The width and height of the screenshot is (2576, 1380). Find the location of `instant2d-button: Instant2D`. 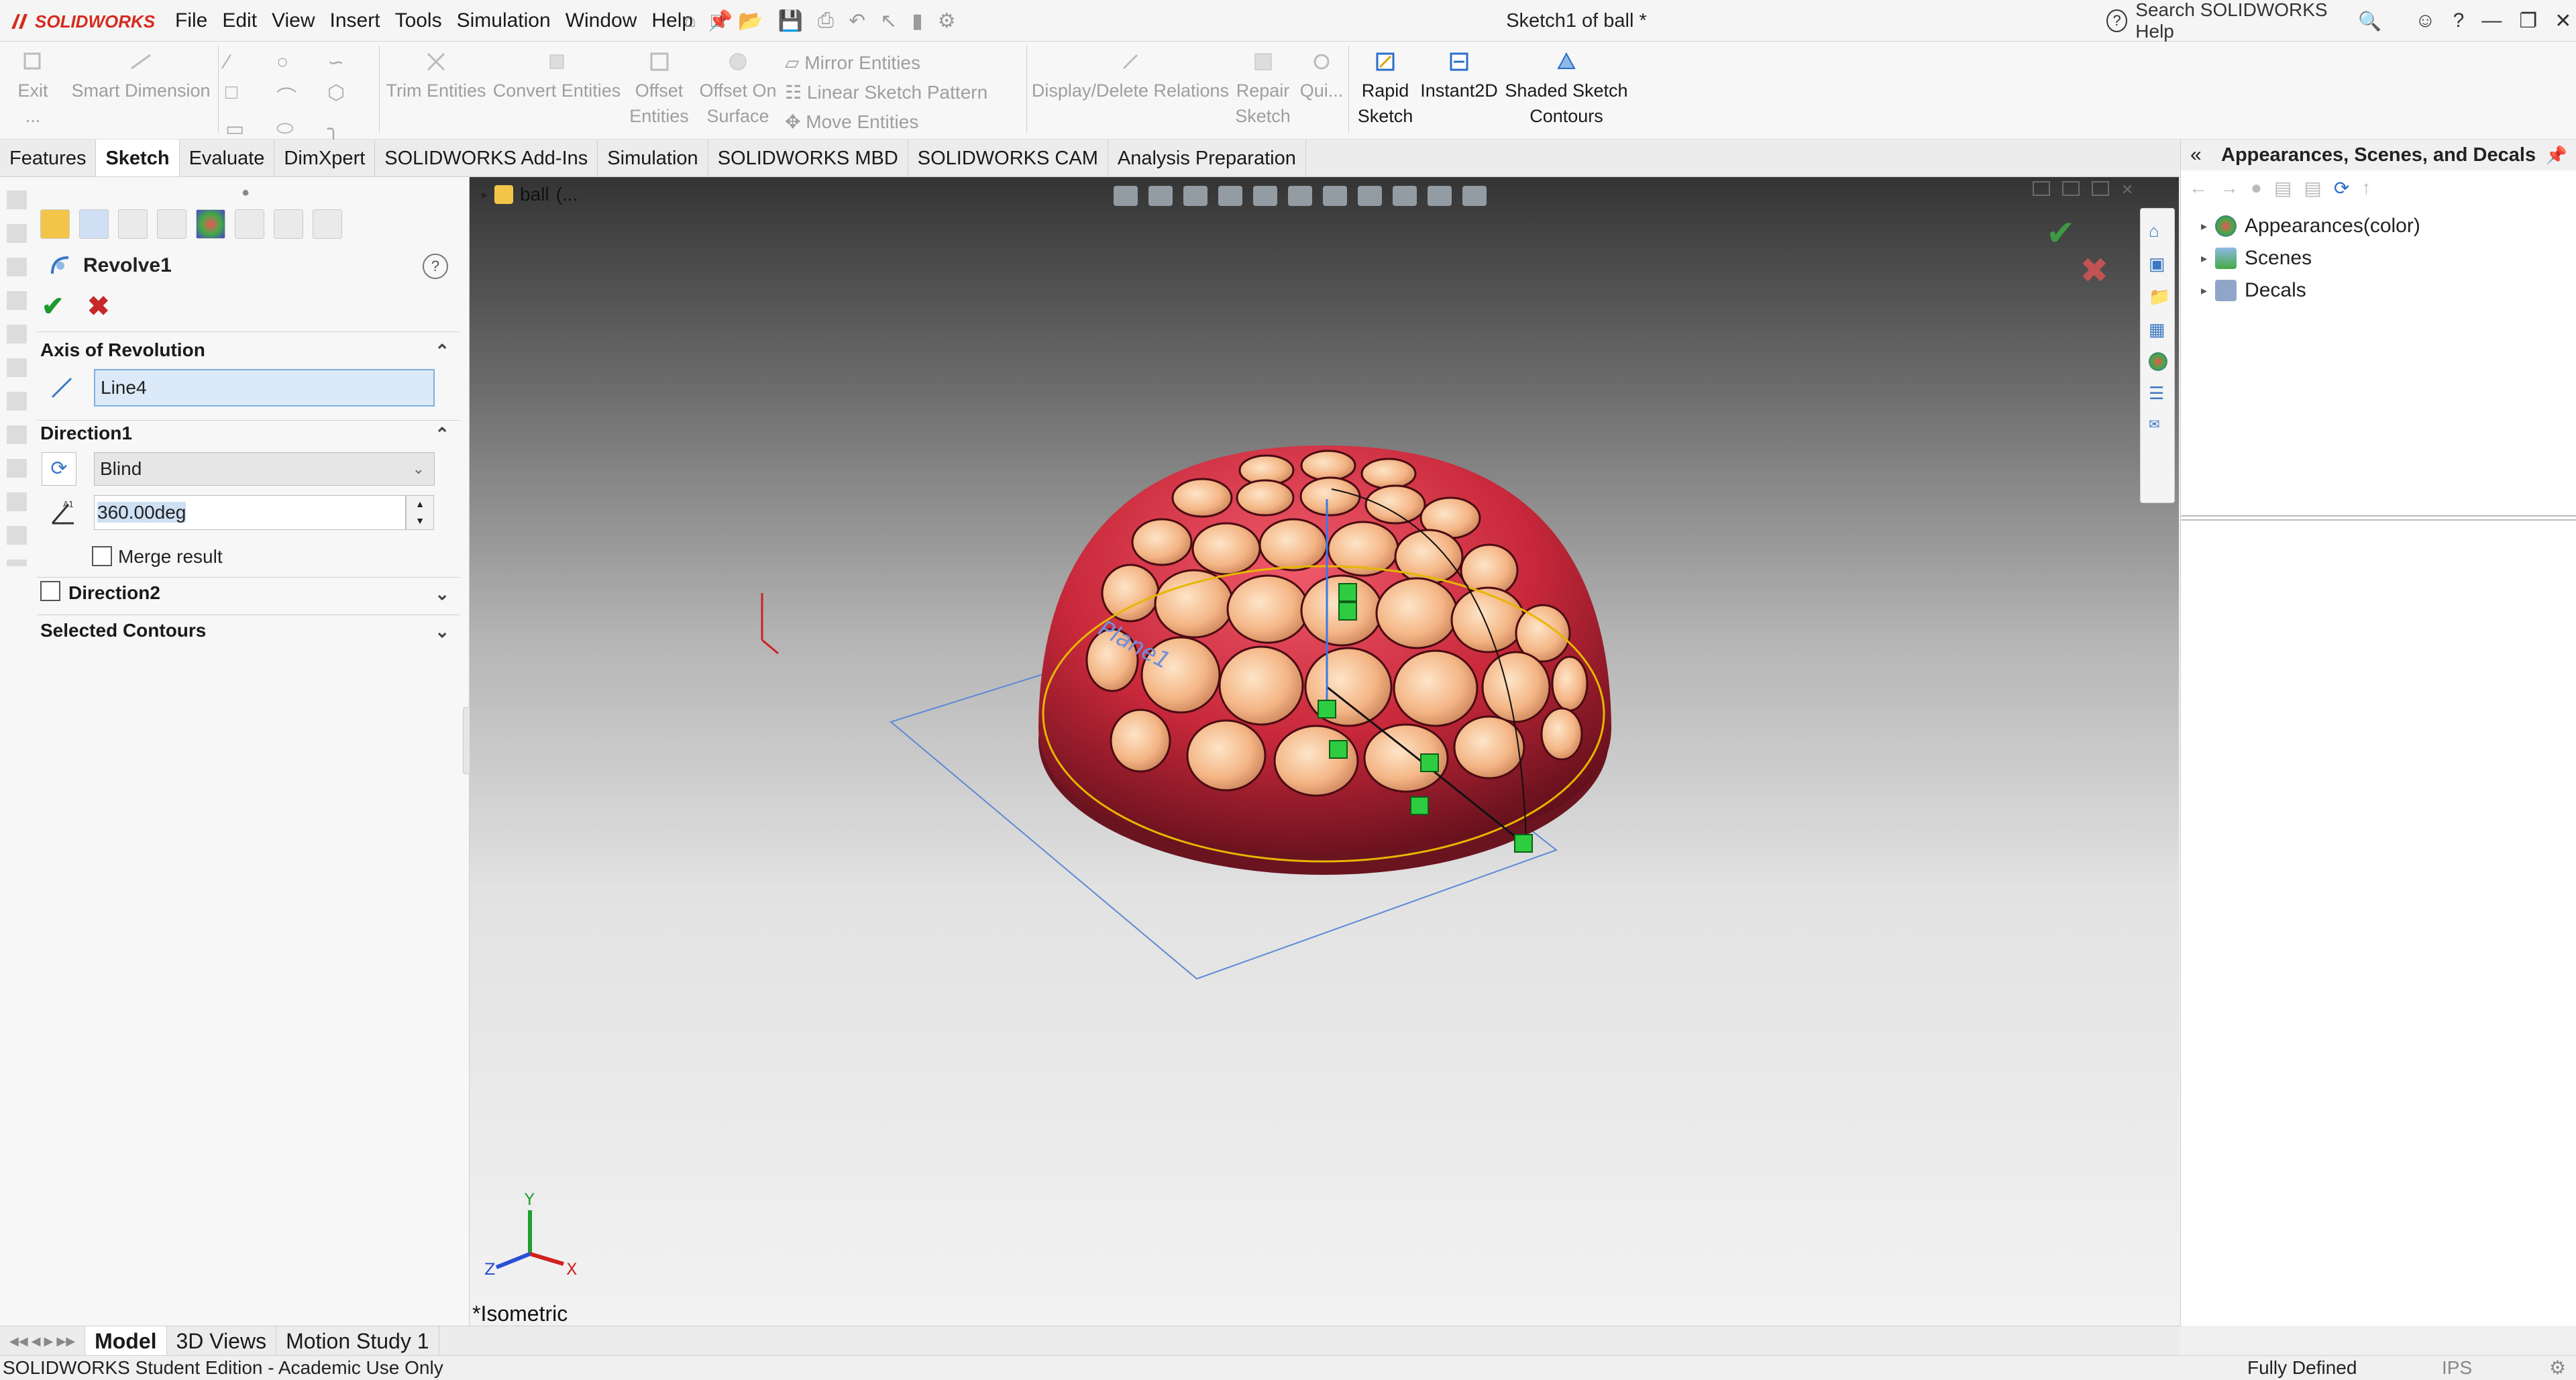

instant2d-button: Instant2D is located at coordinates (1459, 75).